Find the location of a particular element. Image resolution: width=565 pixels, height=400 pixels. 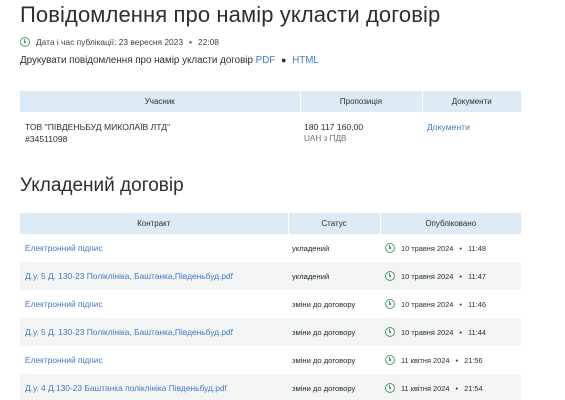

published-time-value: 21:54 is located at coordinates (473, 388).